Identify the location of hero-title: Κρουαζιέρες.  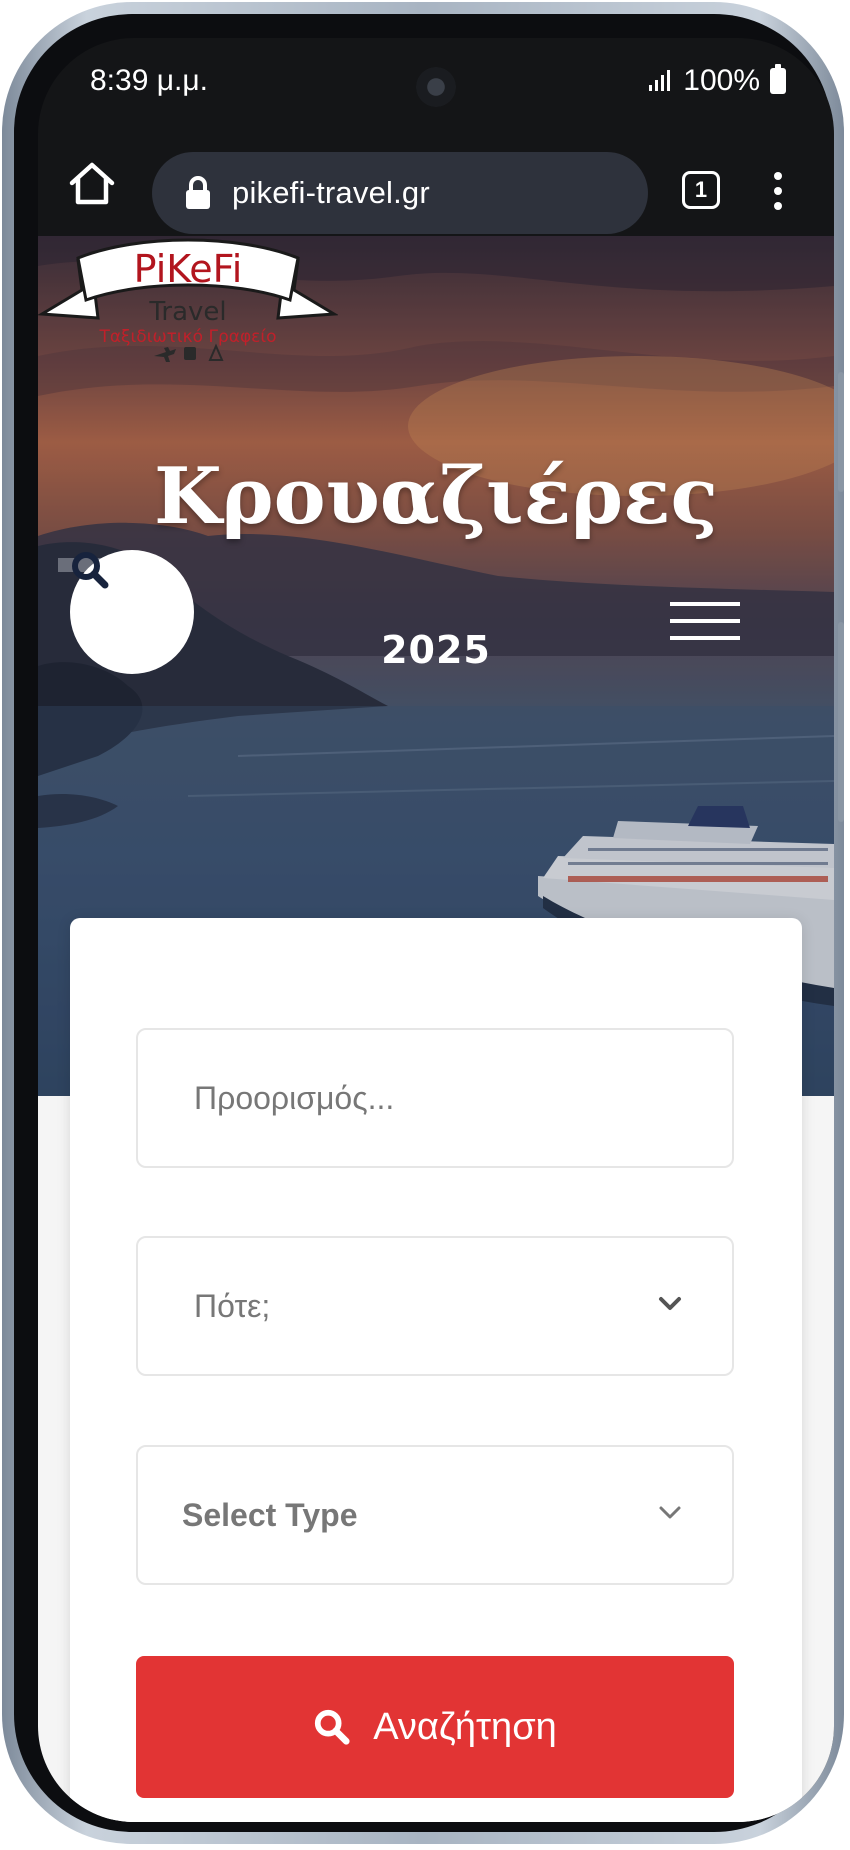
(436, 496).